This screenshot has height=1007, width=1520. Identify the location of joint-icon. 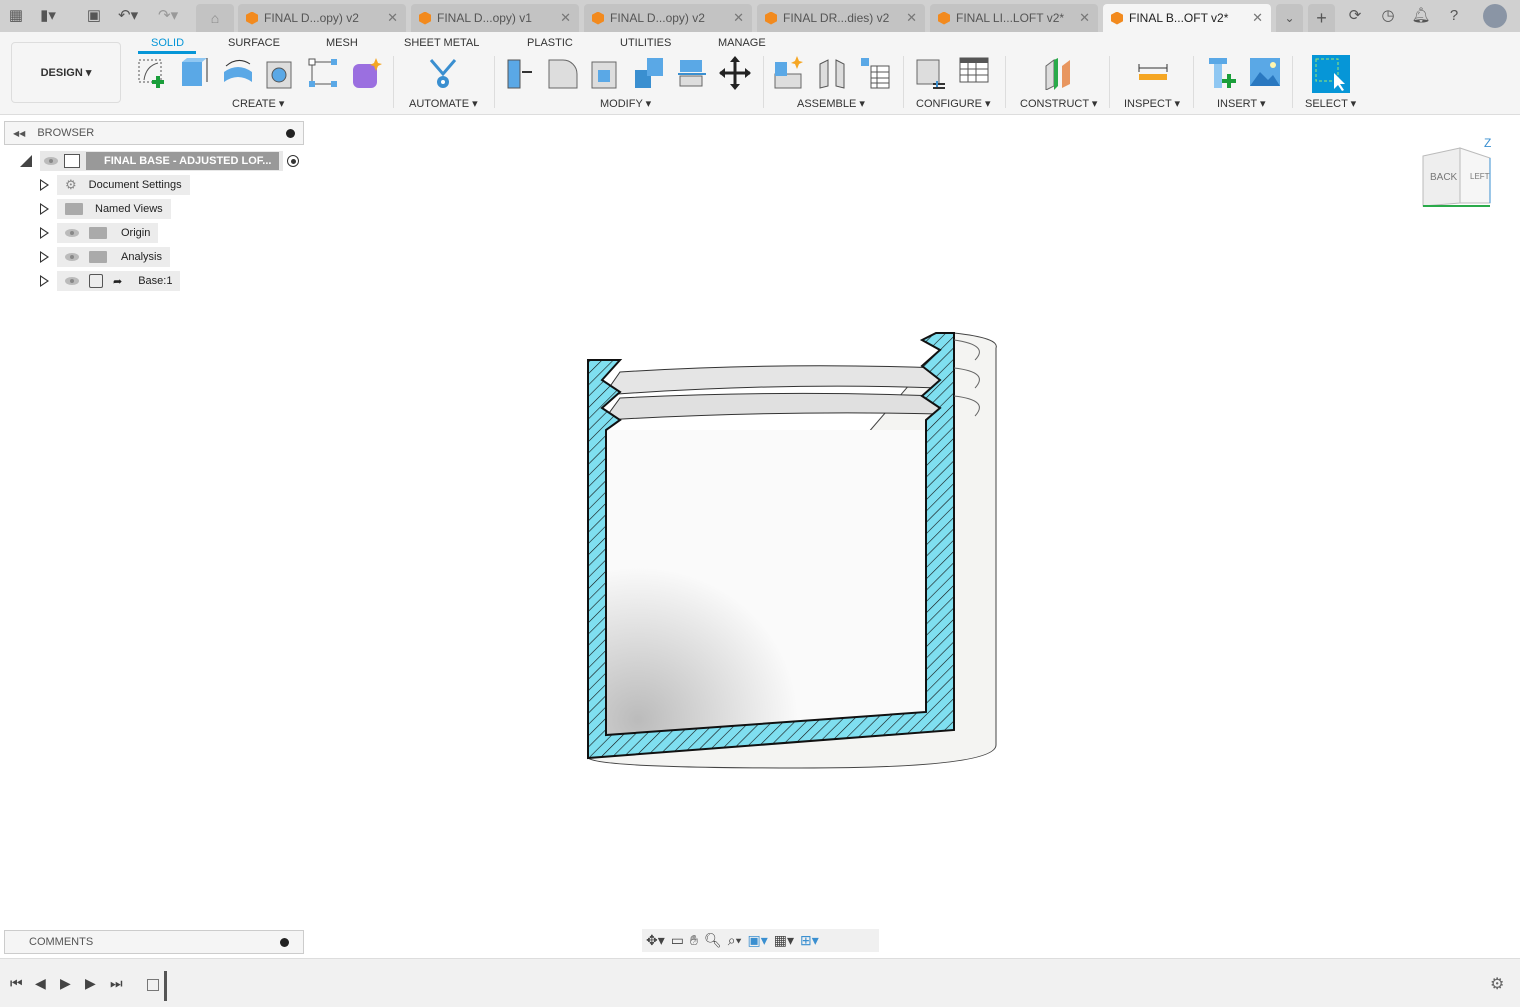
(832, 73).